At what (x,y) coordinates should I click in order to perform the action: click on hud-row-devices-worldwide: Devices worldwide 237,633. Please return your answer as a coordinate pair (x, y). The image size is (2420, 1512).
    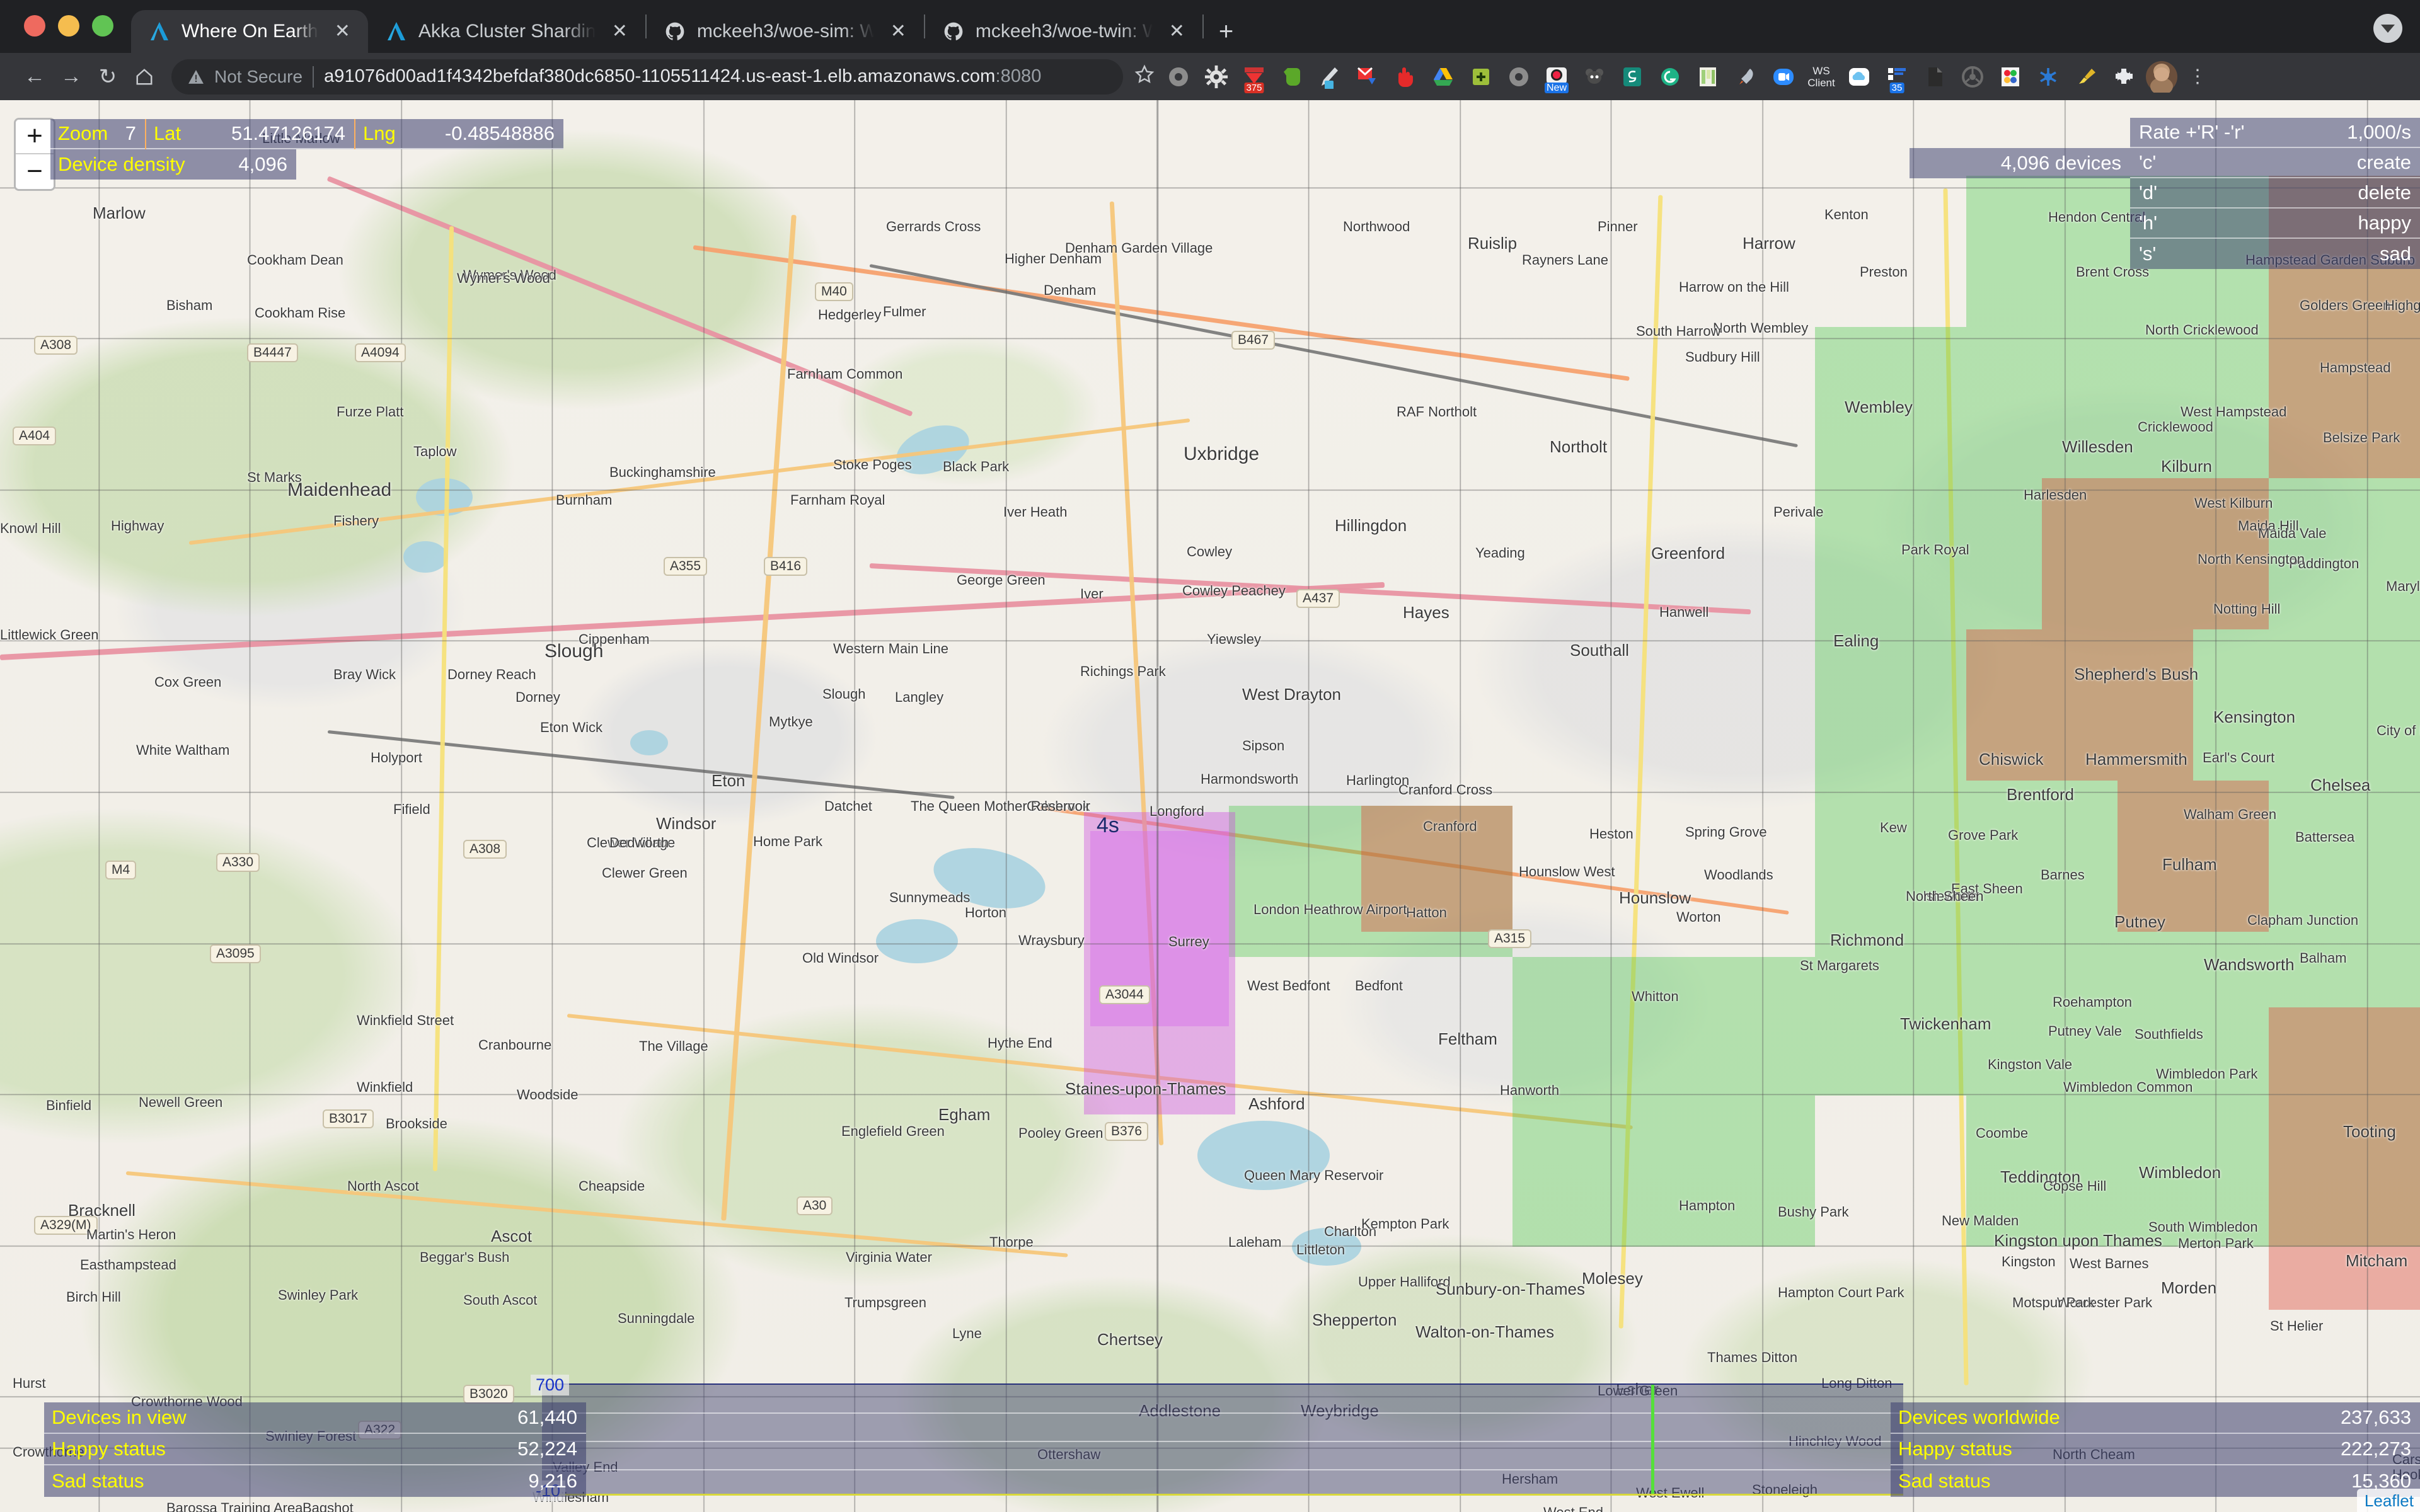
    Looking at the image, I should click on (2156, 1418).